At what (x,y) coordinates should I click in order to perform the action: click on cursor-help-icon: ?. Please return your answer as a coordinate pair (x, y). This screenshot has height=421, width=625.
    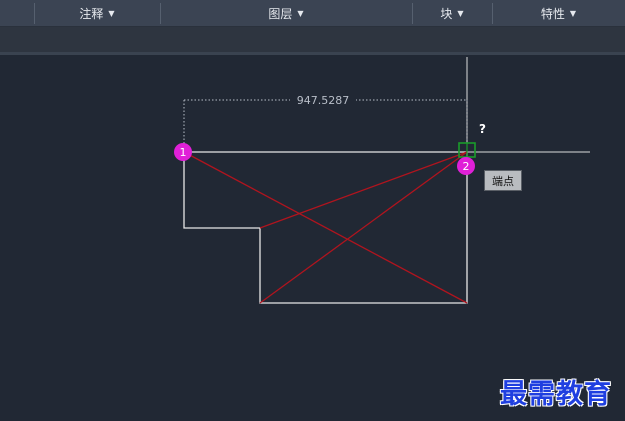
    Looking at the image, I should click on (482, 129).